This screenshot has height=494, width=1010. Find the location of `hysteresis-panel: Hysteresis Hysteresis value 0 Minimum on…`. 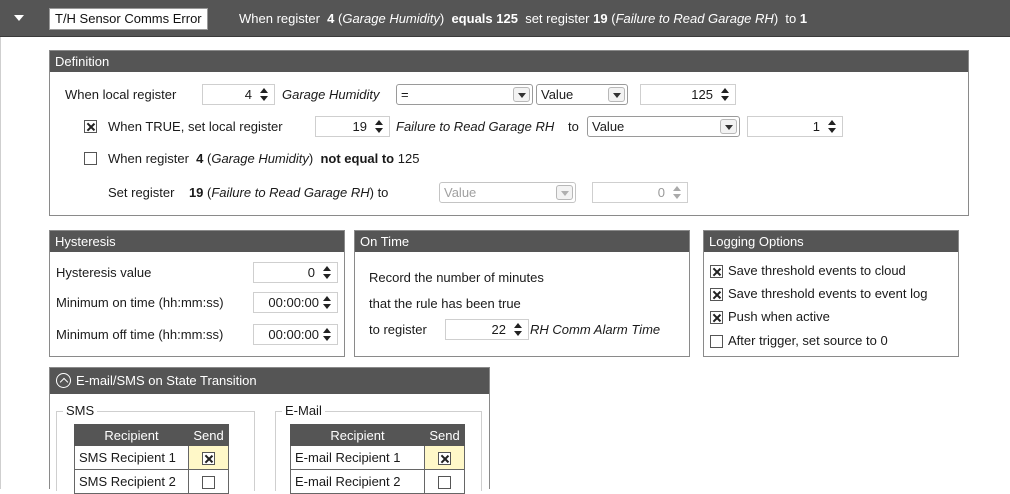

hysteresis-panel: Hysteresis Hysteresis value 0 Minimum on… is located at coordinates (197, 293).